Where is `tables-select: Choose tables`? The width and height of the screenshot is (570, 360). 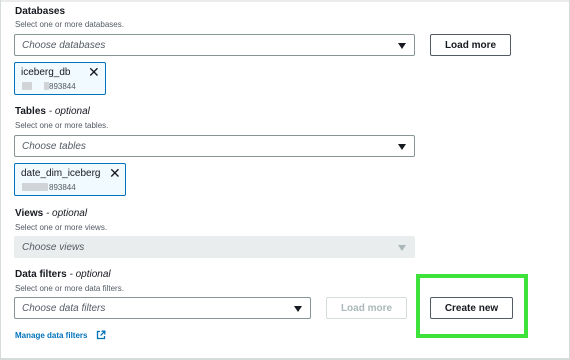
tables-select: Choose tables is located at coordinates (214, 146).